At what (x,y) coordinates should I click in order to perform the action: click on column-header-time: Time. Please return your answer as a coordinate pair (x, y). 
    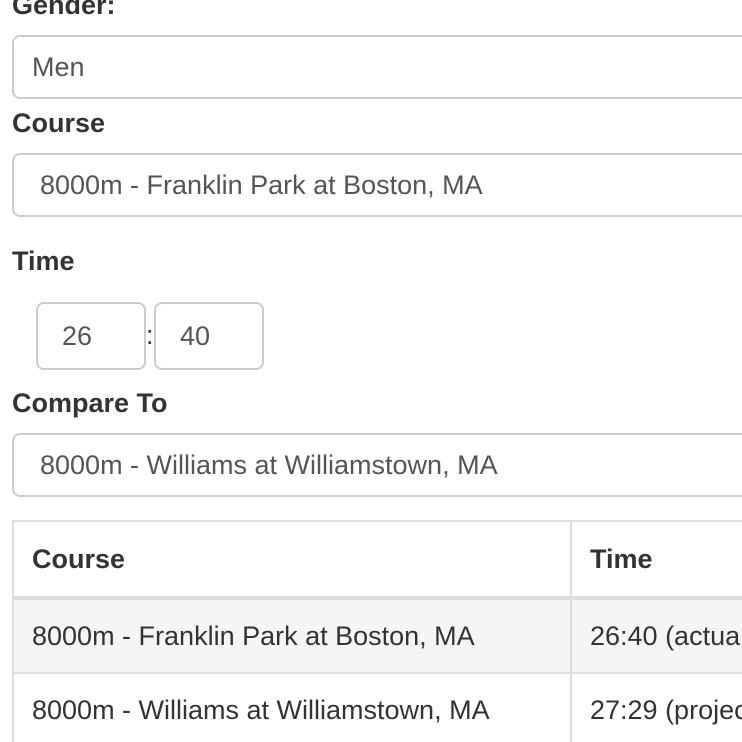
    Looking at the image, I should click on (656, 560).